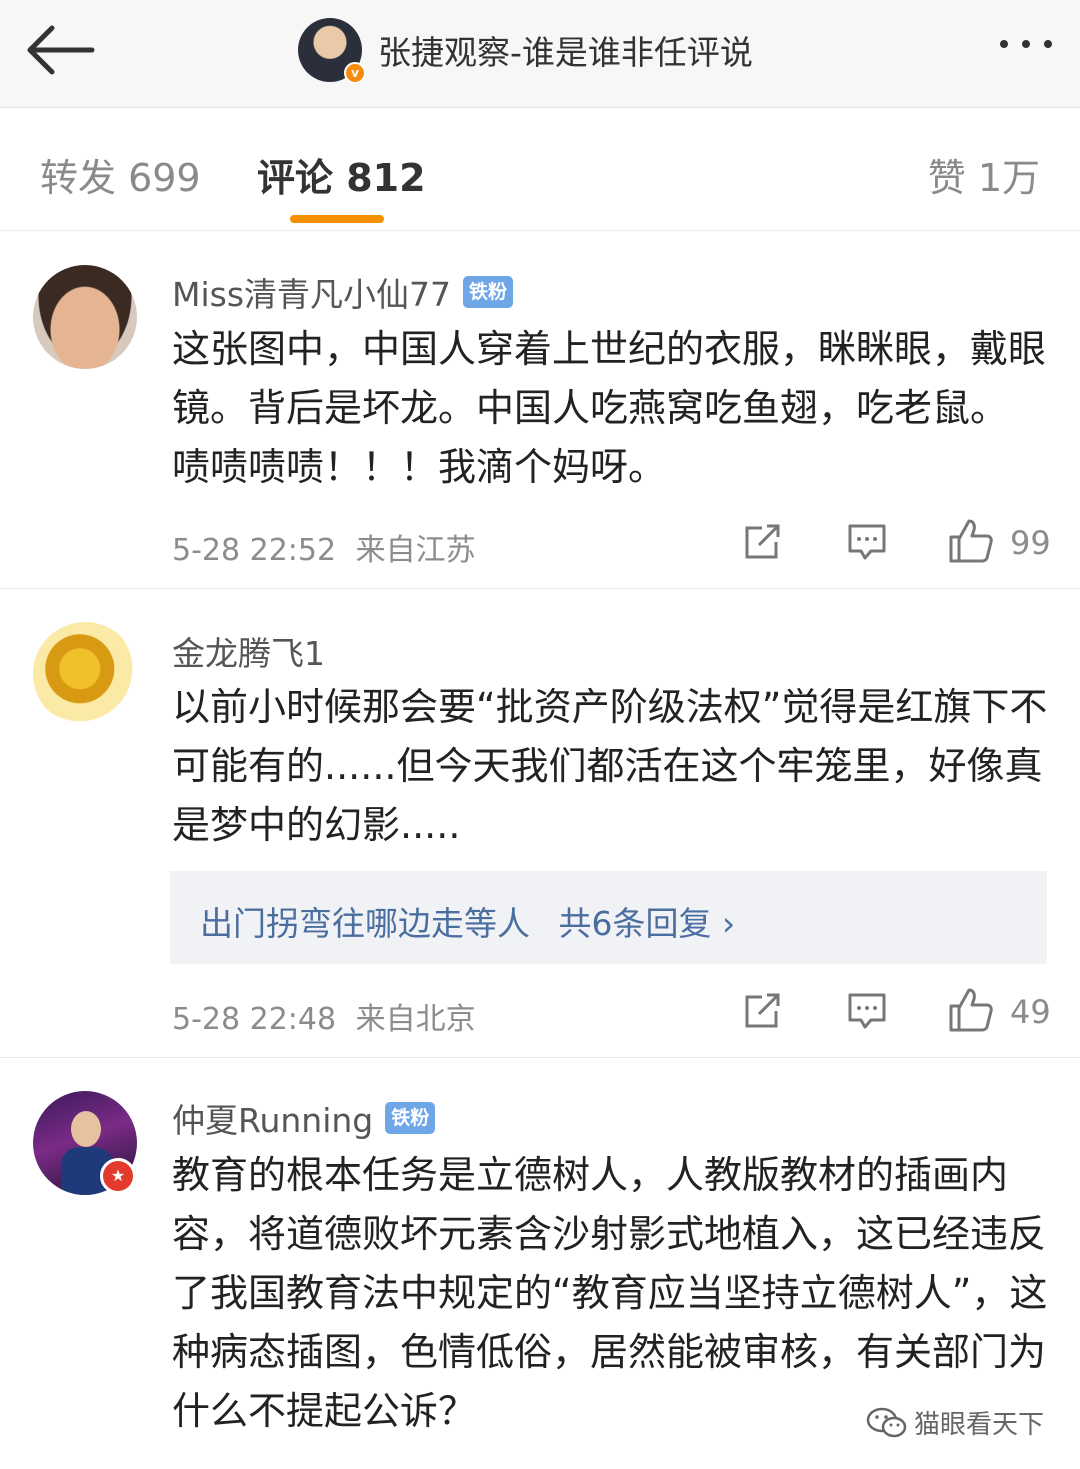 This screenshot has width=1080, height=1469. What do you see at coordinates (254, 1019) in the screenshot?
I see `comment-time: 5-28 22:48` at bounding box center [254, 1019].